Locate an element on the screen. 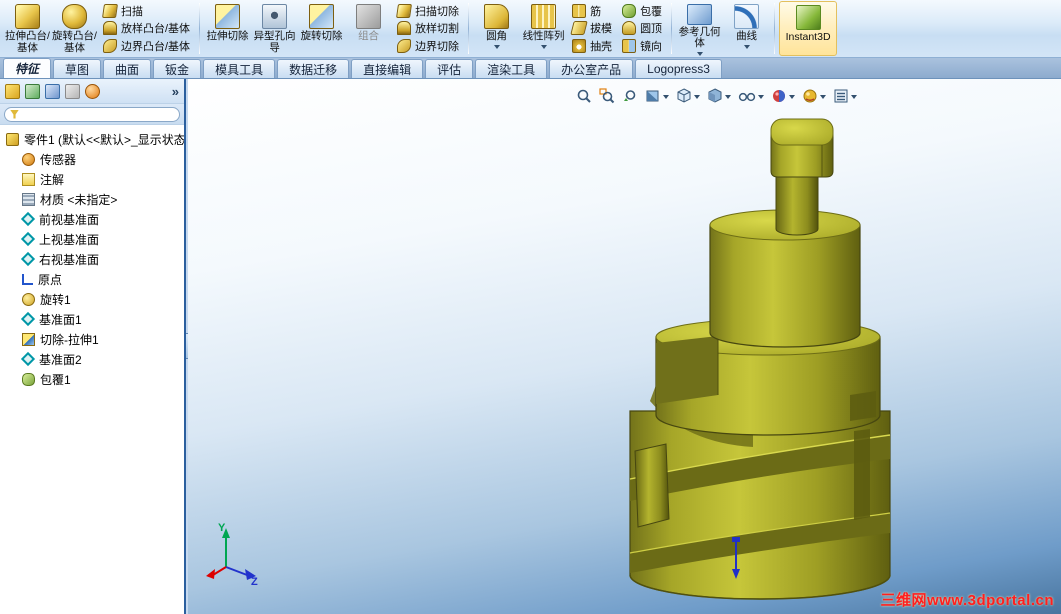  zoom-fit-button is located at coordinates (584, 96).